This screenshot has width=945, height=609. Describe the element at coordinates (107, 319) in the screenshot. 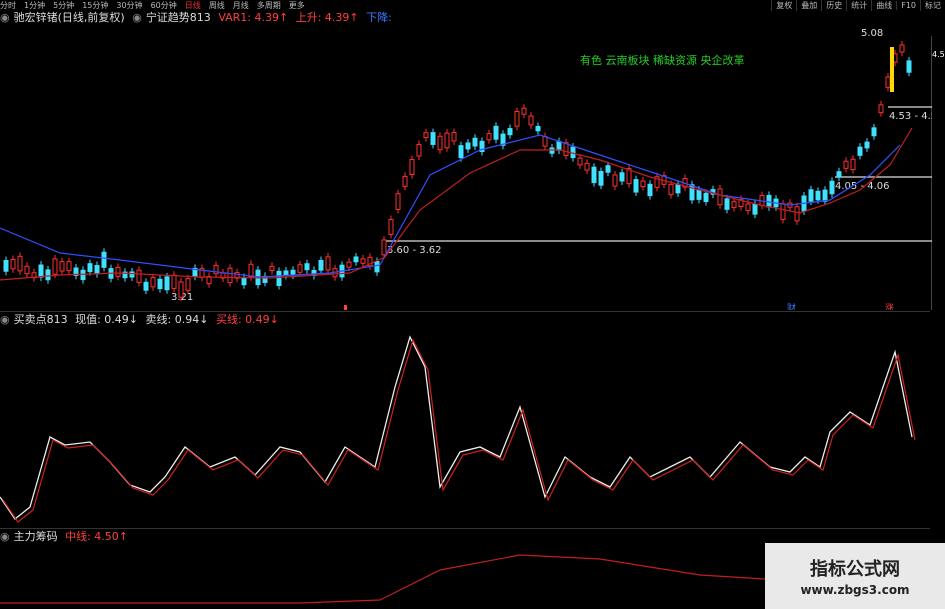

I see `sub1-now: 现值: 0.49↓` at that location.